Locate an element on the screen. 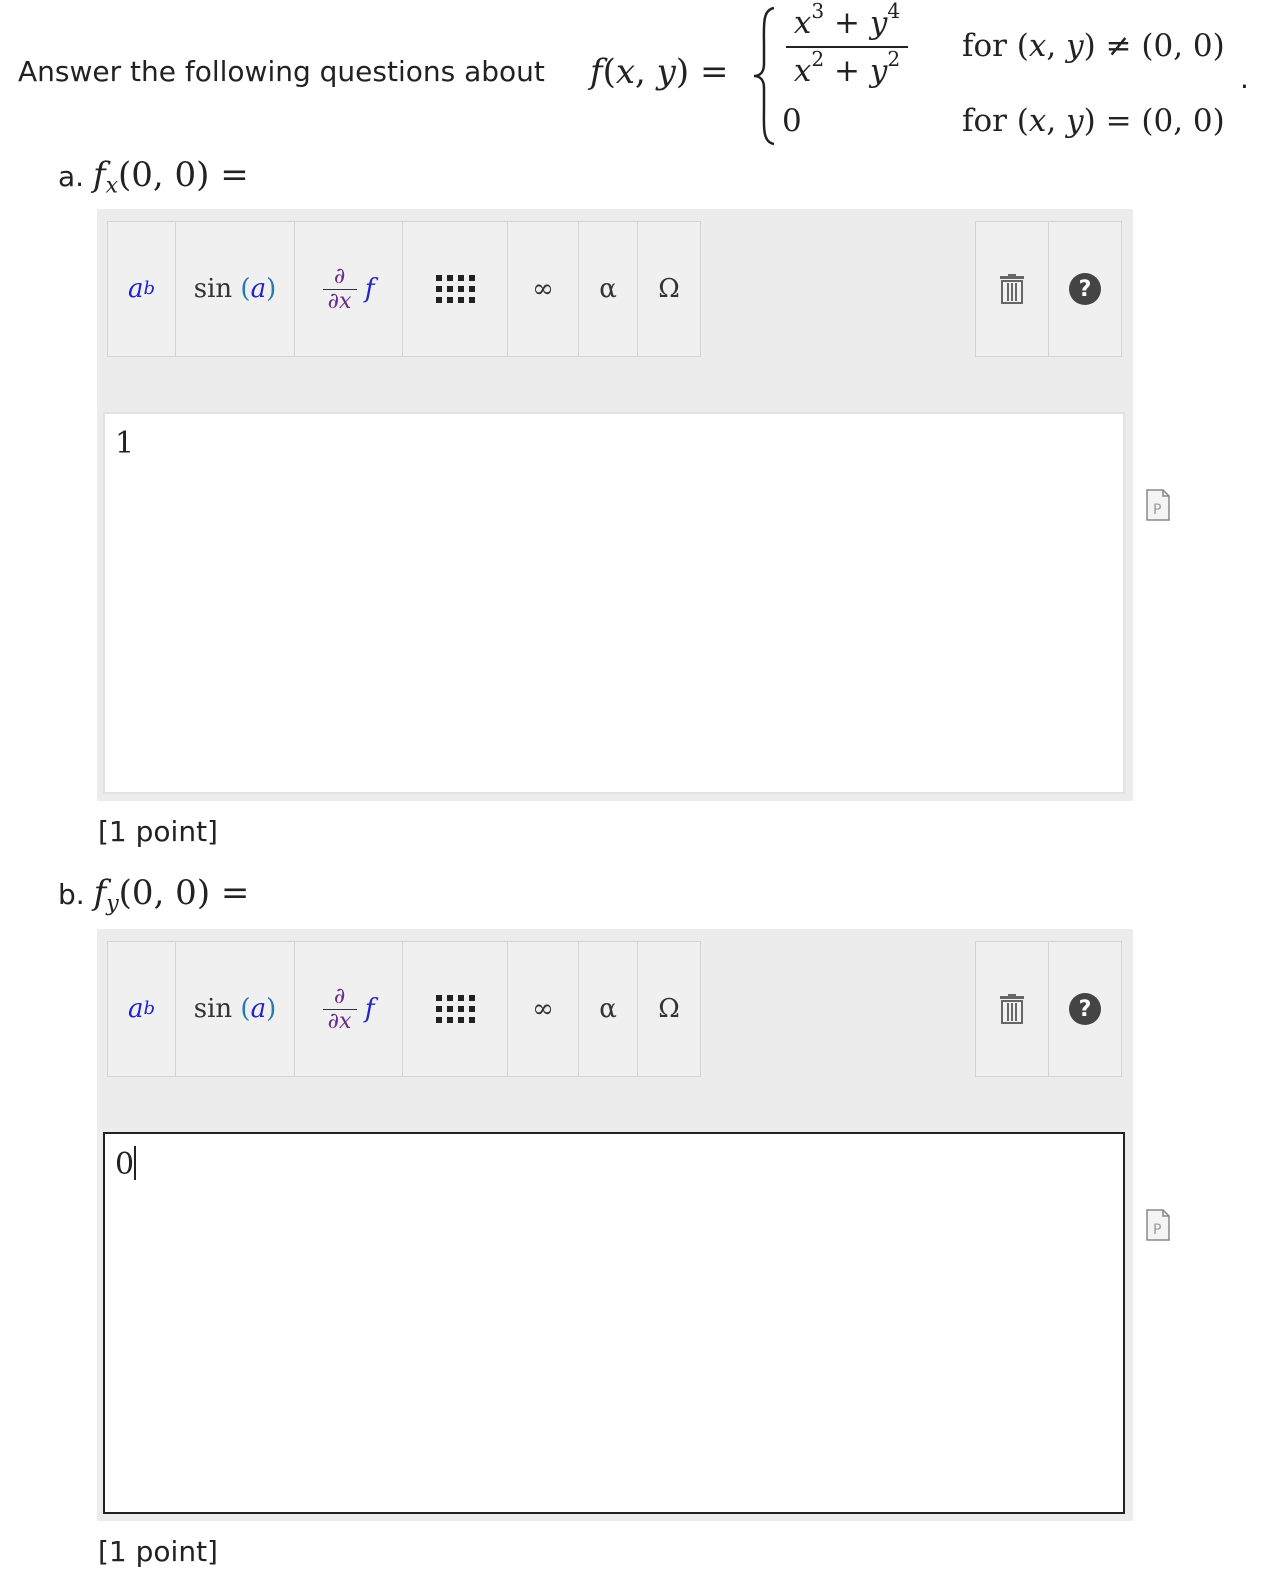  answer-value-b: 0 is located at coordinates (125, 1164).